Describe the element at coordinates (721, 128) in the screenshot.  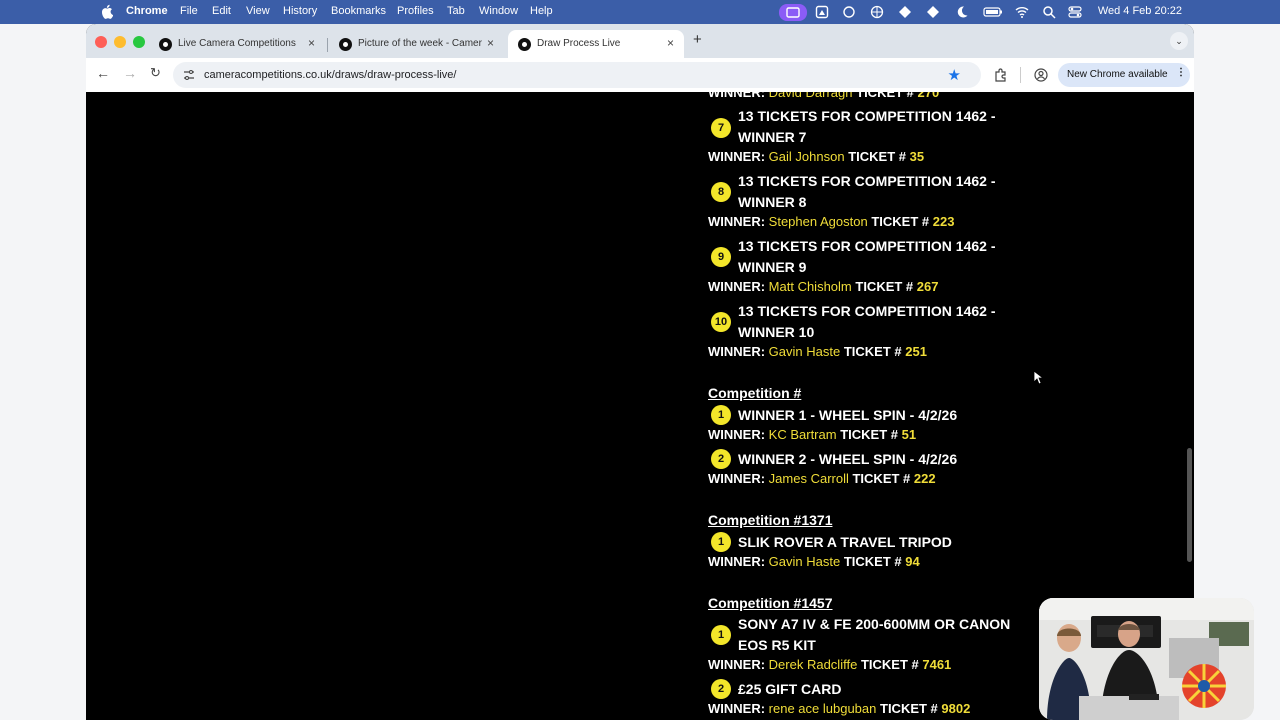
I see `winner-badge: 7` at that location.